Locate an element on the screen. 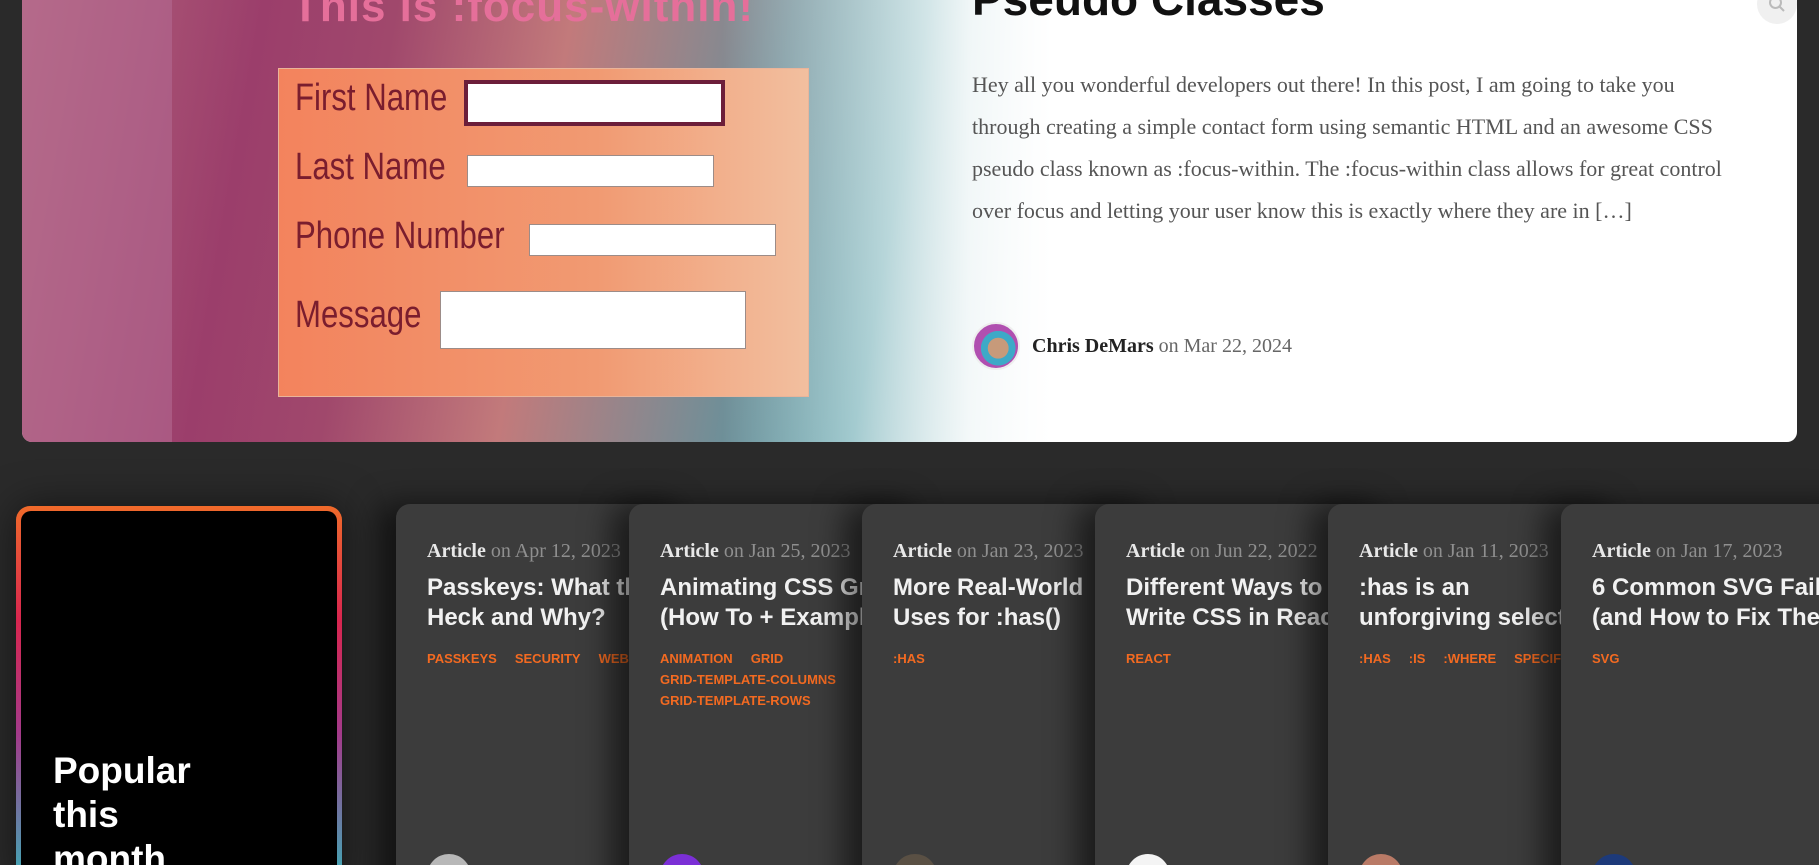 This screenshot has height=865, width=1819. author-byline: Chris DeMars on Mar 22, 2024 is located at coordinates (1162, 346).